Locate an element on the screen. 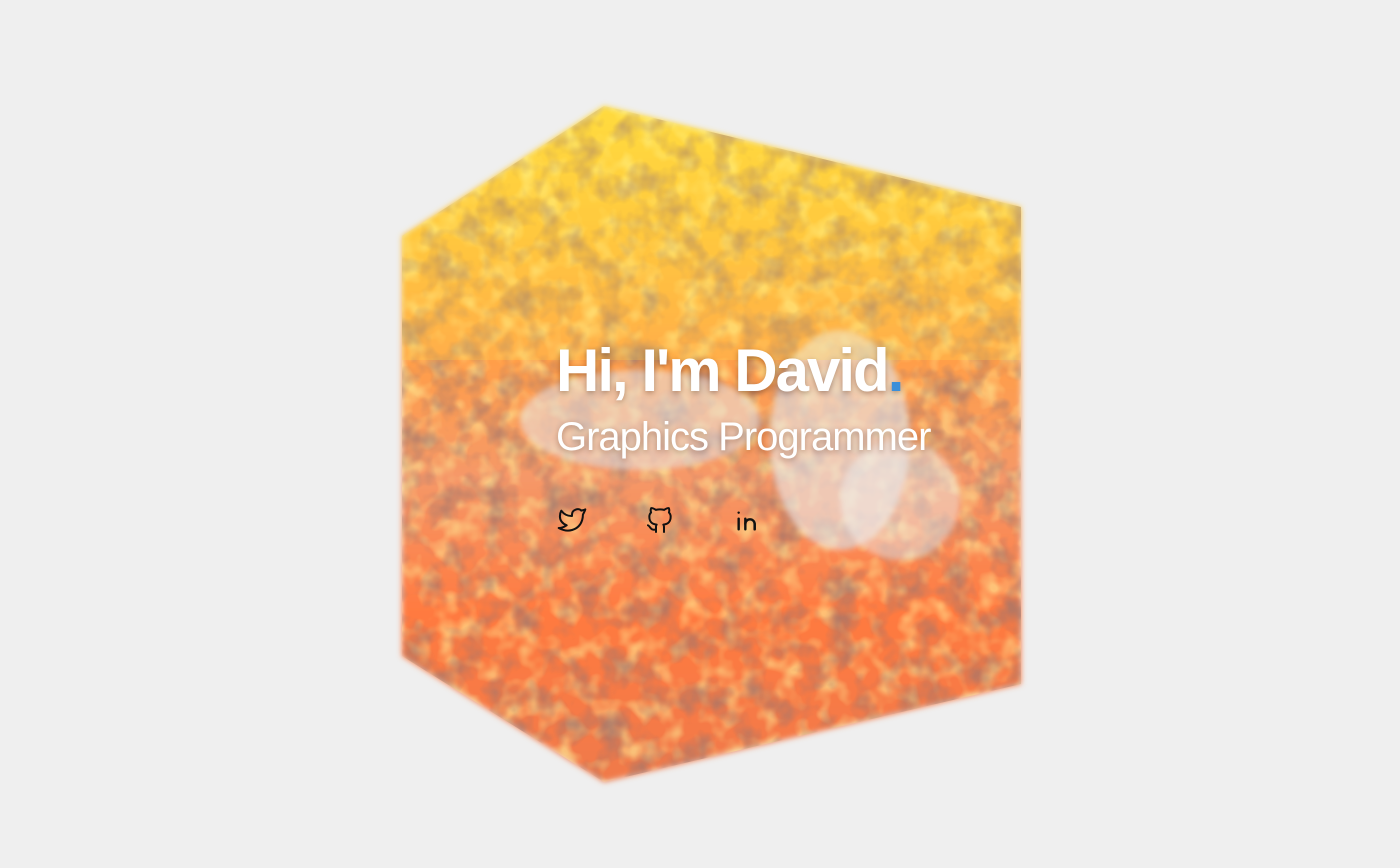 The image size is (1400, 868). hero: Hi, I'm David. Graphics Programmer is located at coordinates (766, 399).